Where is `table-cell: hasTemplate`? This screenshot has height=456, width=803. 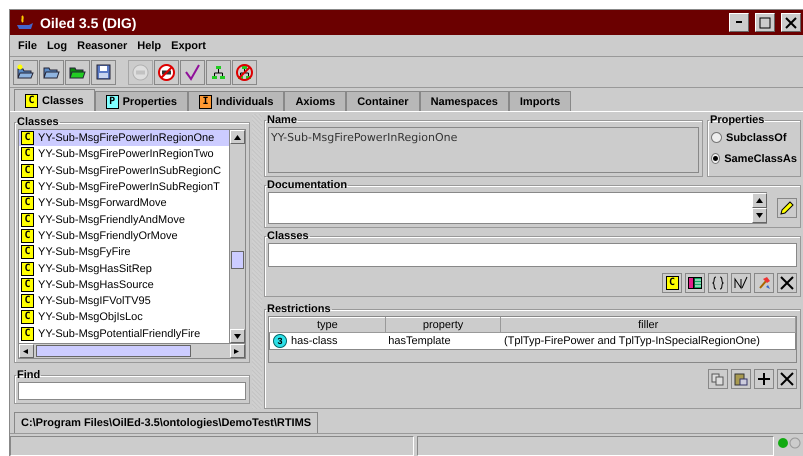 table-cell: hasTemplate is located at coordinates (443, 341).